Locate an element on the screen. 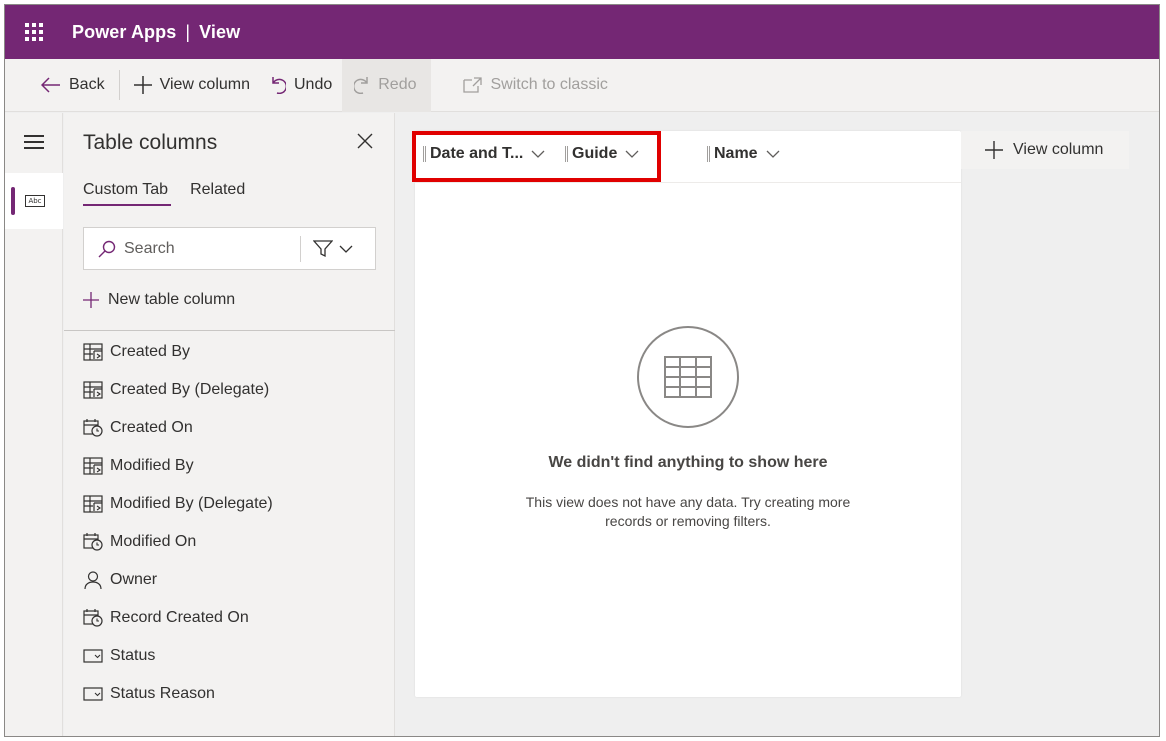 Image resolution: width=1166 pixels, height=741 pixels. add-view-column-button: View column is located at coordinates (1045, 150).